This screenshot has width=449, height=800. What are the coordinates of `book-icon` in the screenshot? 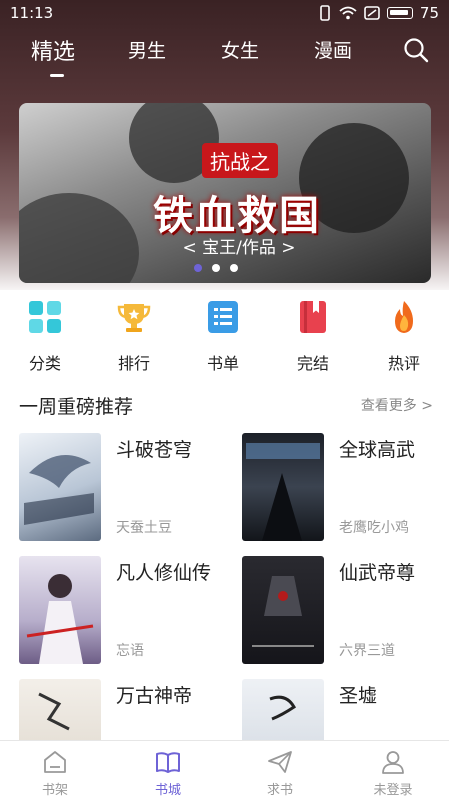 It's located at (313, 317).